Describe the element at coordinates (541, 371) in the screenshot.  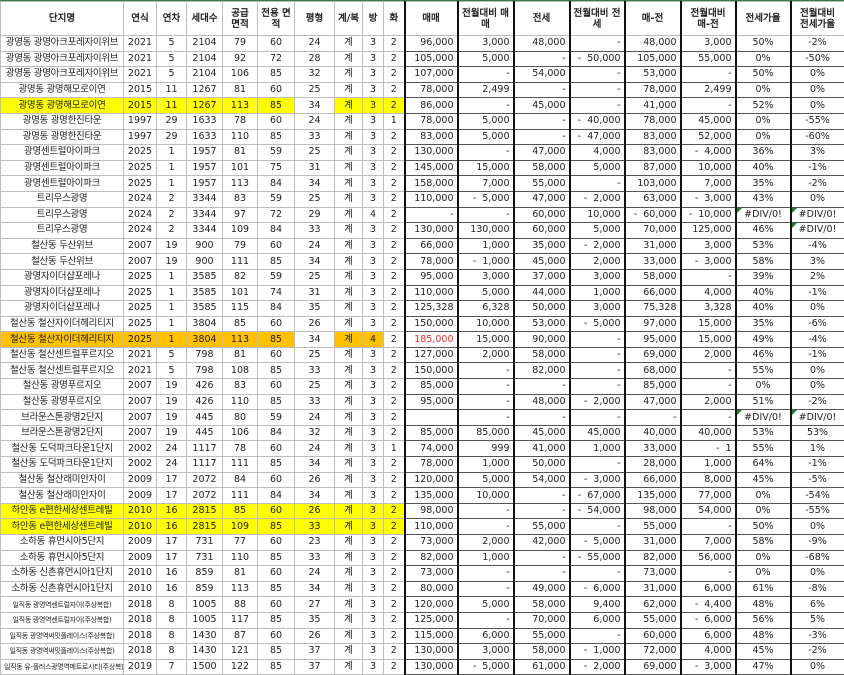
I see `cell-jeonse-price: 82,000` at that location.